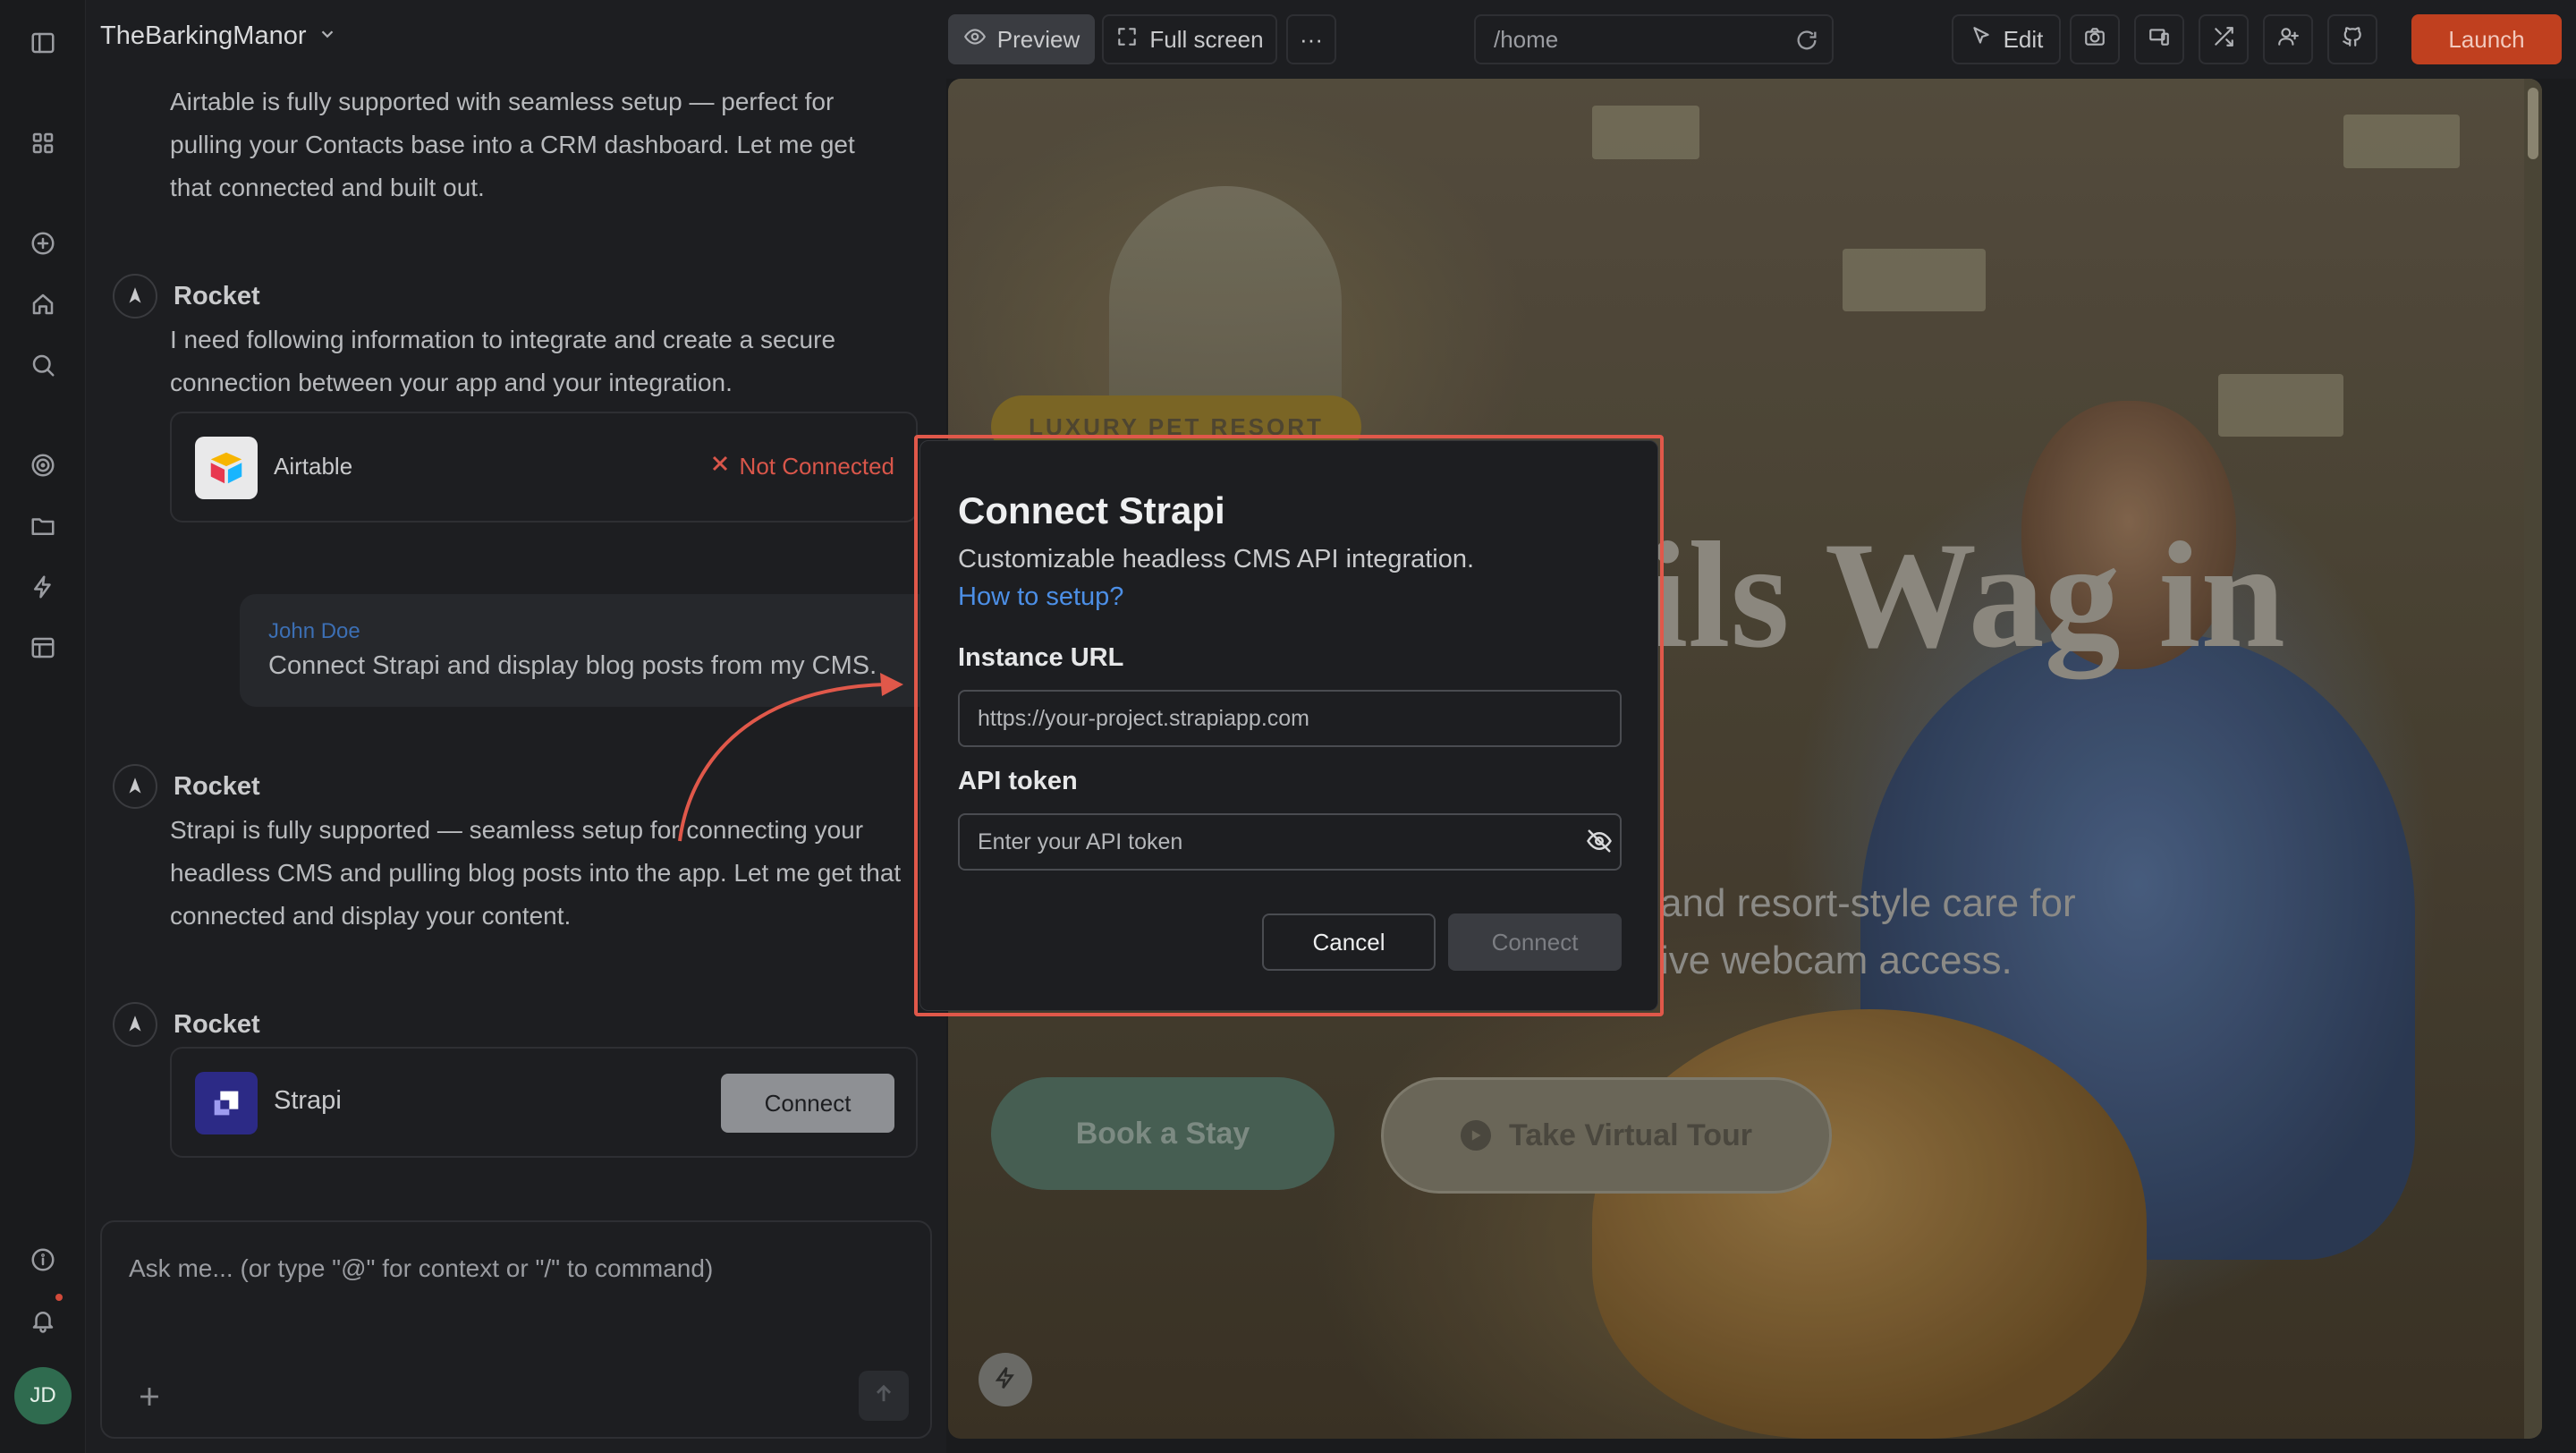 This screenshot has height=1453, width=2576. Describe the element at coordinates (1038, 39) in the screenshot. I see `preview-label: Preview` at that location.